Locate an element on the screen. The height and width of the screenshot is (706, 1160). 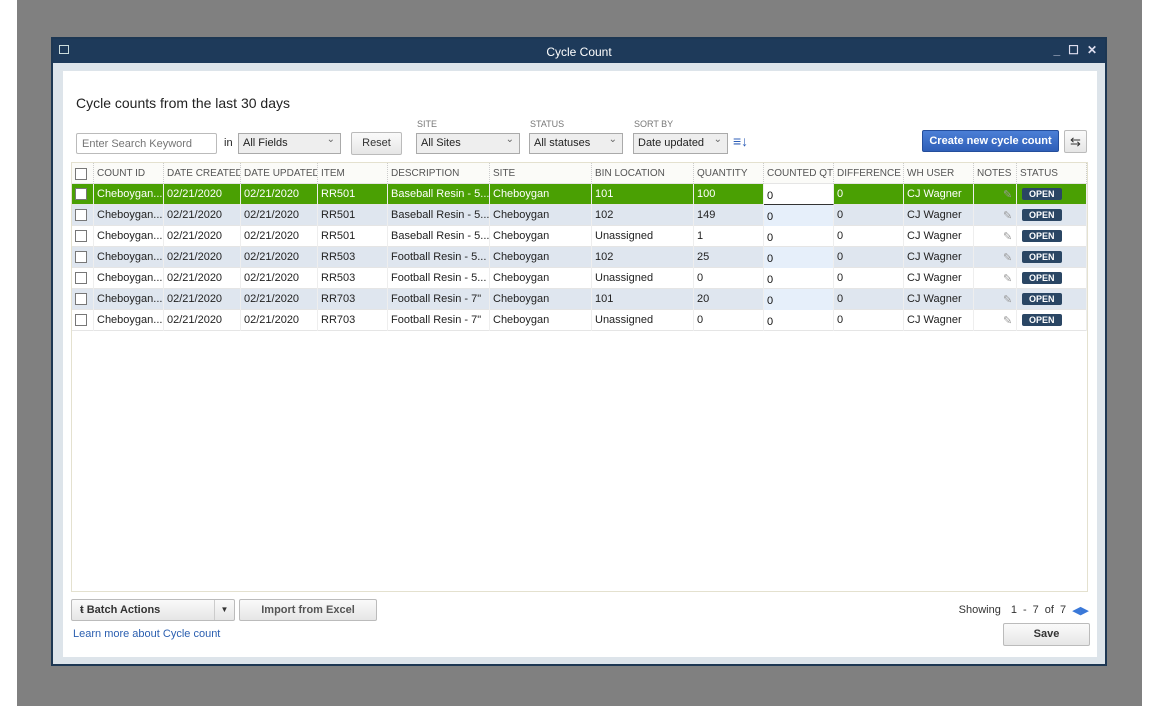
page-to: 7 is located at coordinates (1035, 610).